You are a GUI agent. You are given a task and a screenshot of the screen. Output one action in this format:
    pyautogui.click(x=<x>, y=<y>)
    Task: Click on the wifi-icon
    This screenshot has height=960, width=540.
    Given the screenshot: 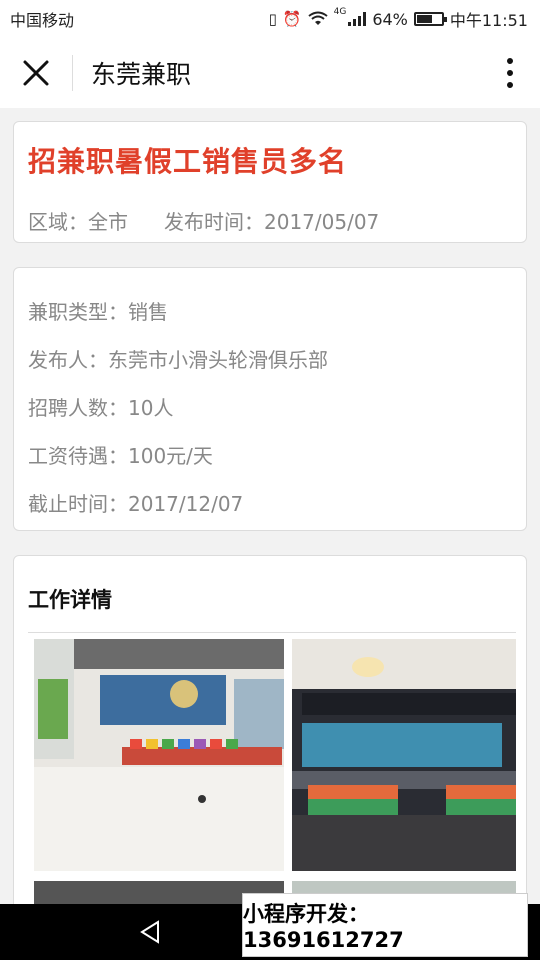 What is the action you would take?
    pyautogui.click(x=317, y=18)
    